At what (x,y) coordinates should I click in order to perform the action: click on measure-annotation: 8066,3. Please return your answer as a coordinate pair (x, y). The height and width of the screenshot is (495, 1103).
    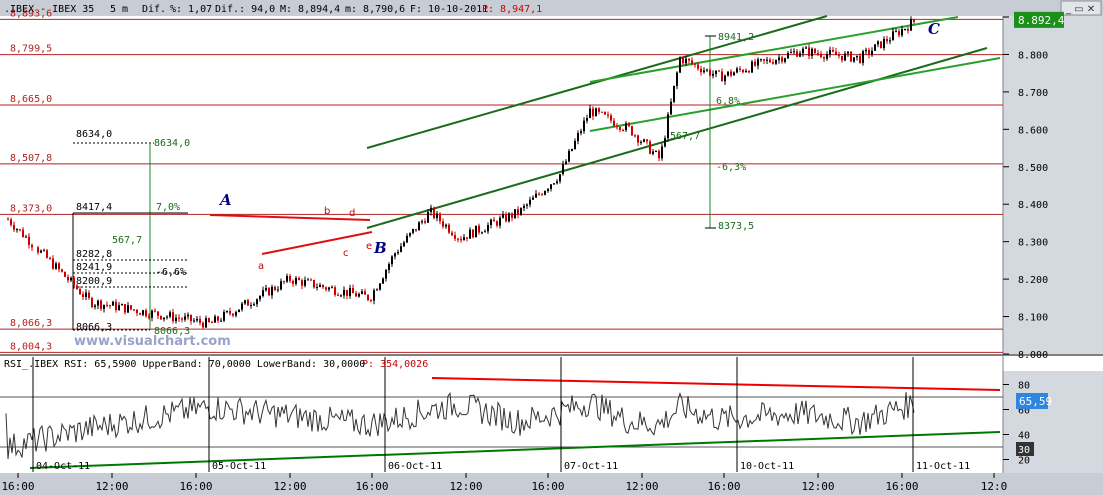
    Looking at the image, I should click on (94, 327).